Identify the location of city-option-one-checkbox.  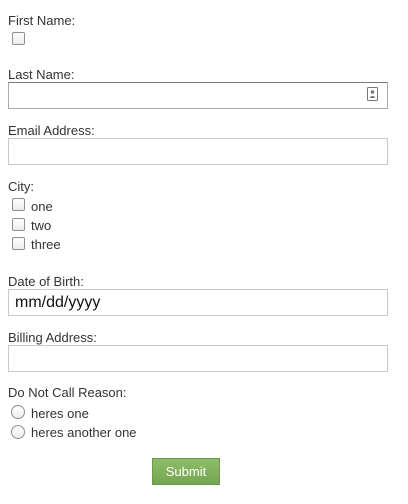
(18, 204).